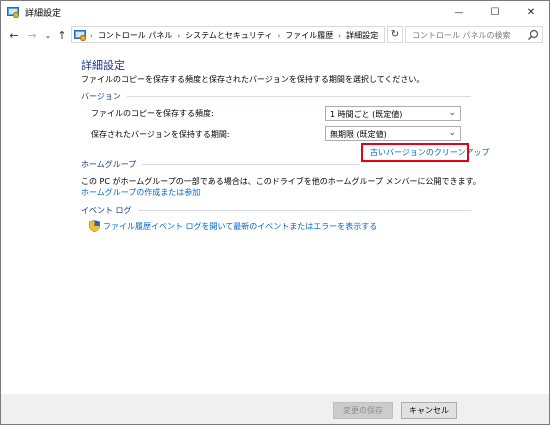 This screenshot has height=425, width=550. Describe the element at coordinates (377, 35) in the screenshot. I see `address-dropdown-icon: ⌄` at that location.